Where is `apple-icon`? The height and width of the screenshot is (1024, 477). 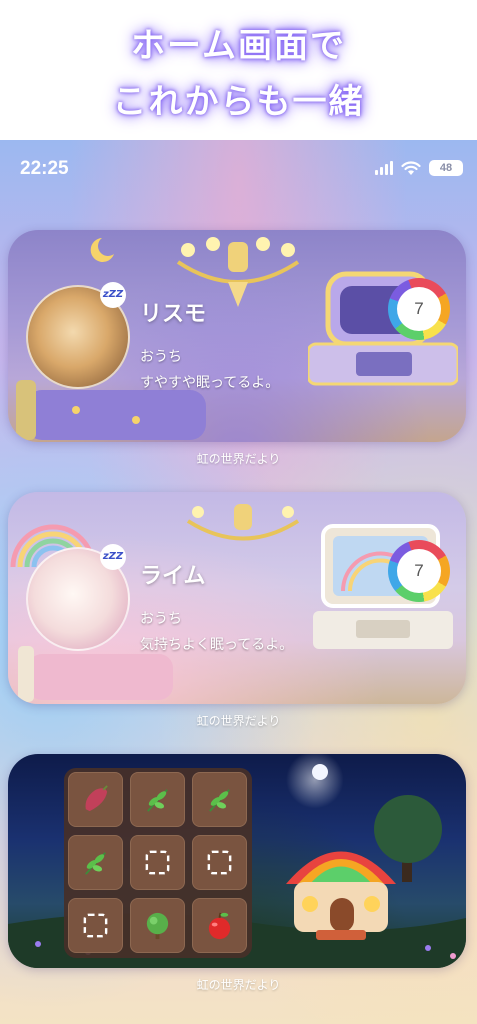 apple-icon is located at coordinates (219, 926).